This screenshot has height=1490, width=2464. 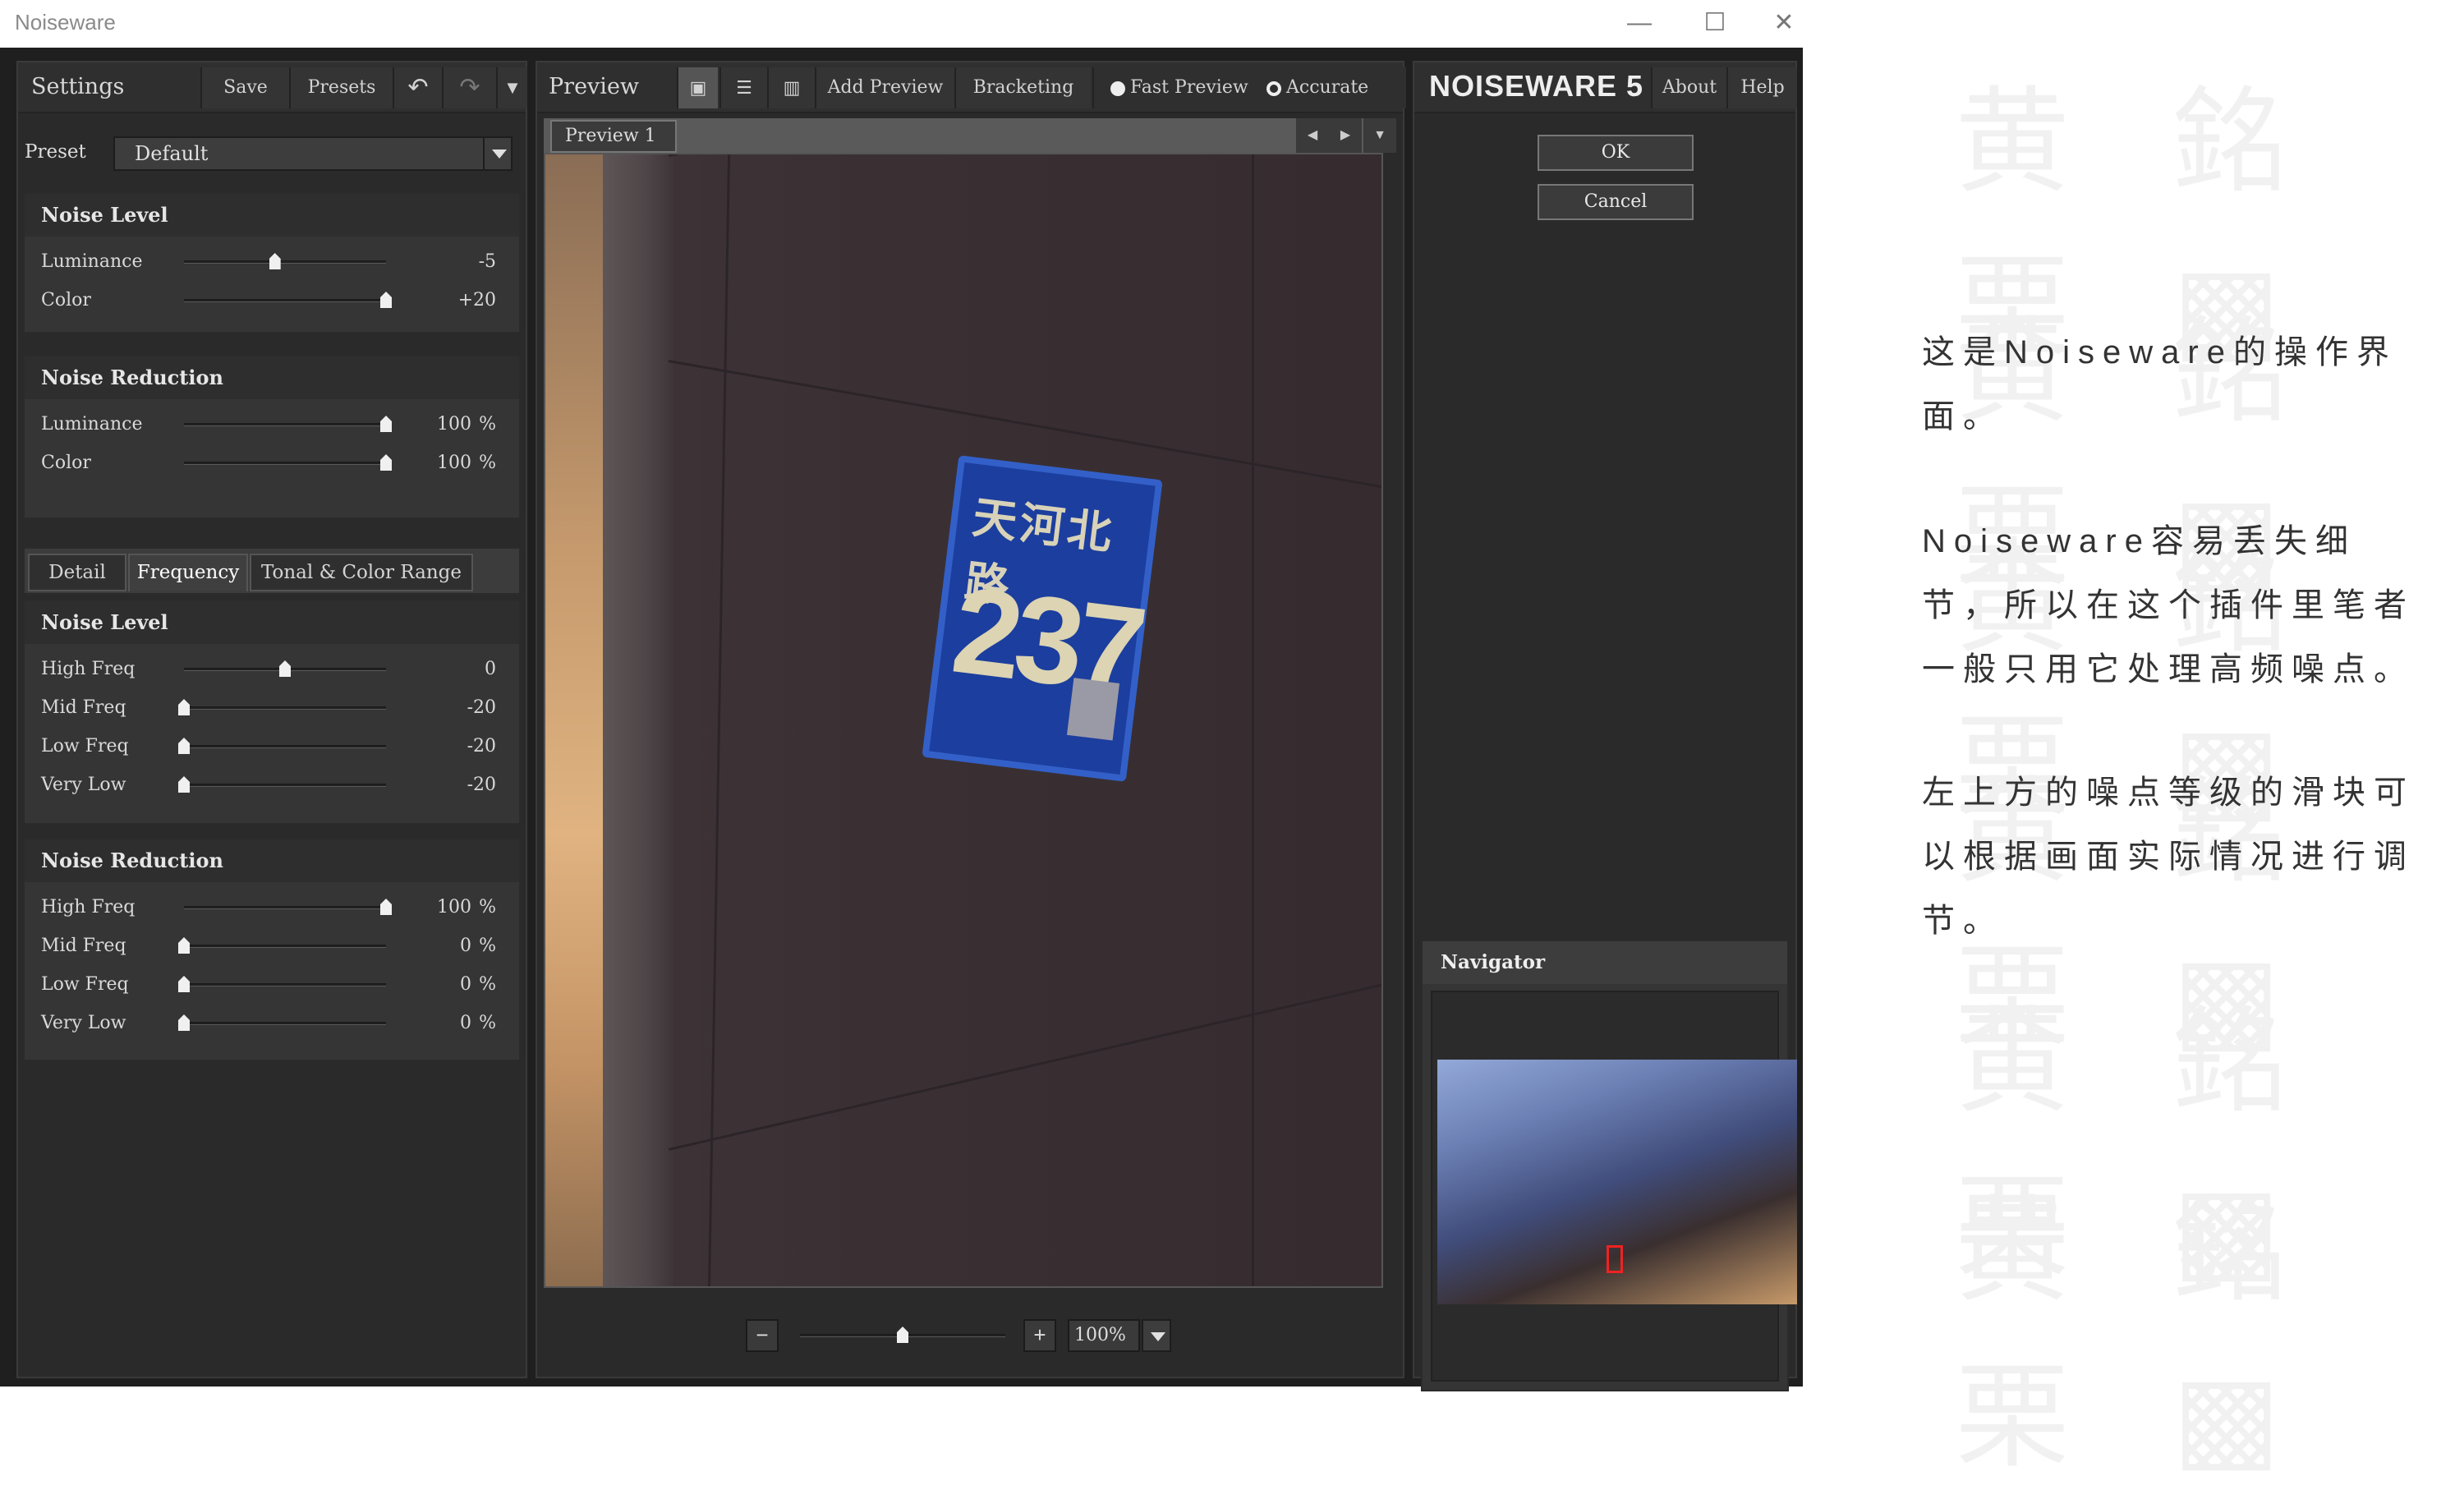 I want to click on presets-button: Presets, so click(x=341, y=88).